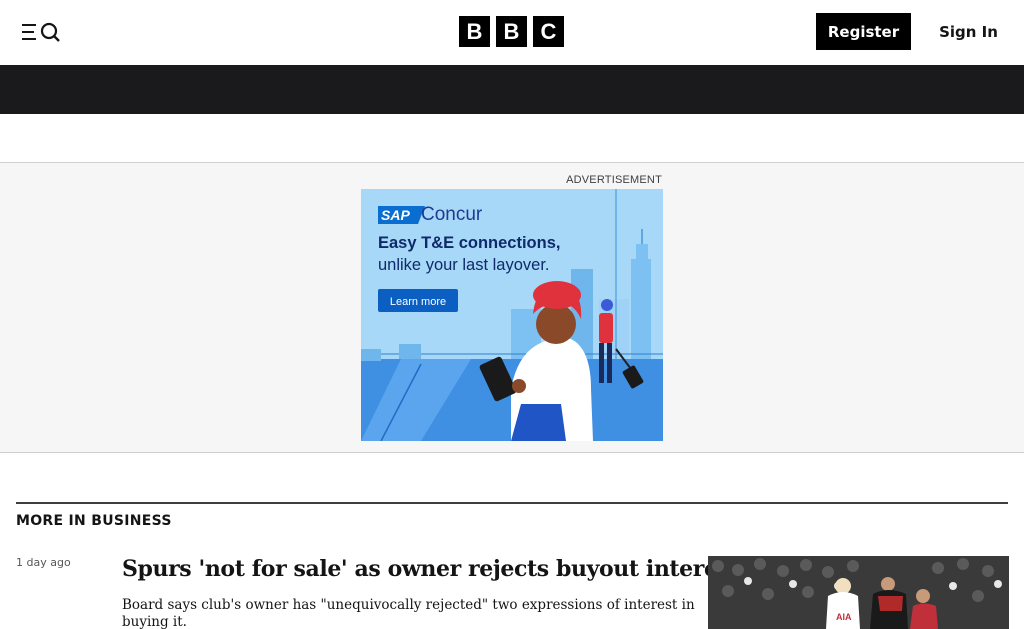 The width and height of the screenshot is (1024, 629). I want to click on advertisement-label: ADVERTISEMENT, so click(614, 180).